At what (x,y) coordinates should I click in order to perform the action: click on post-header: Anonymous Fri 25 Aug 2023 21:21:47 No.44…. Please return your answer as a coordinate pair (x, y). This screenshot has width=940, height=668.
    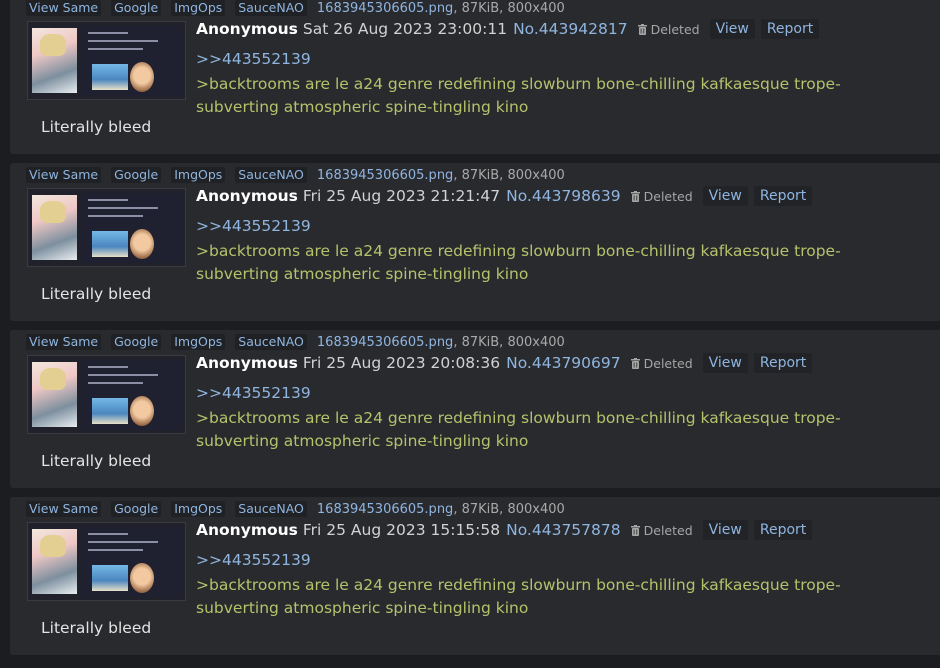
    Looking at the image, I should click on (504, 196).